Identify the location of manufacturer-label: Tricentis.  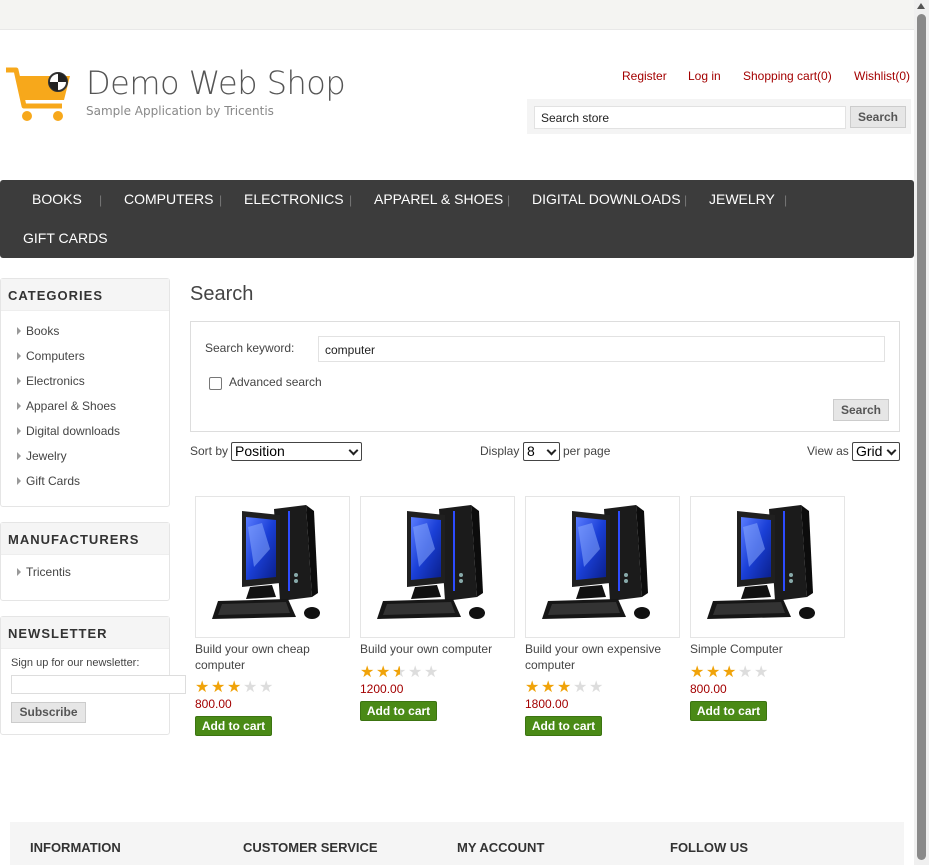
(48, 572).